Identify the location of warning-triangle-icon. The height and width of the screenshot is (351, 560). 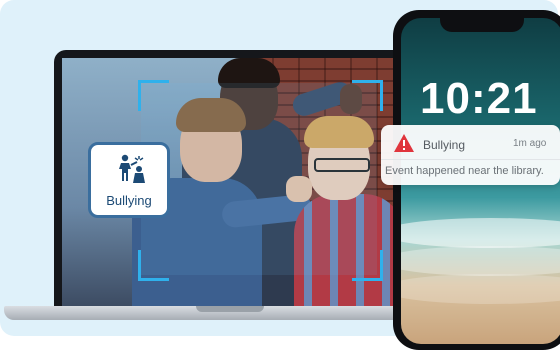
(404, 143).